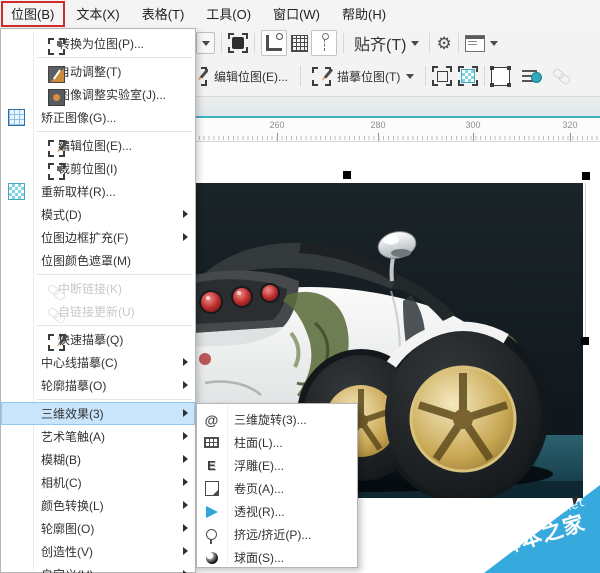 The width and height of the screenshot is (600, 573). What do you see at coordinates (98, 551) in the screenshot?
I see `menu-item-creative: 创造性(V)` at bounding box center [98, 551].